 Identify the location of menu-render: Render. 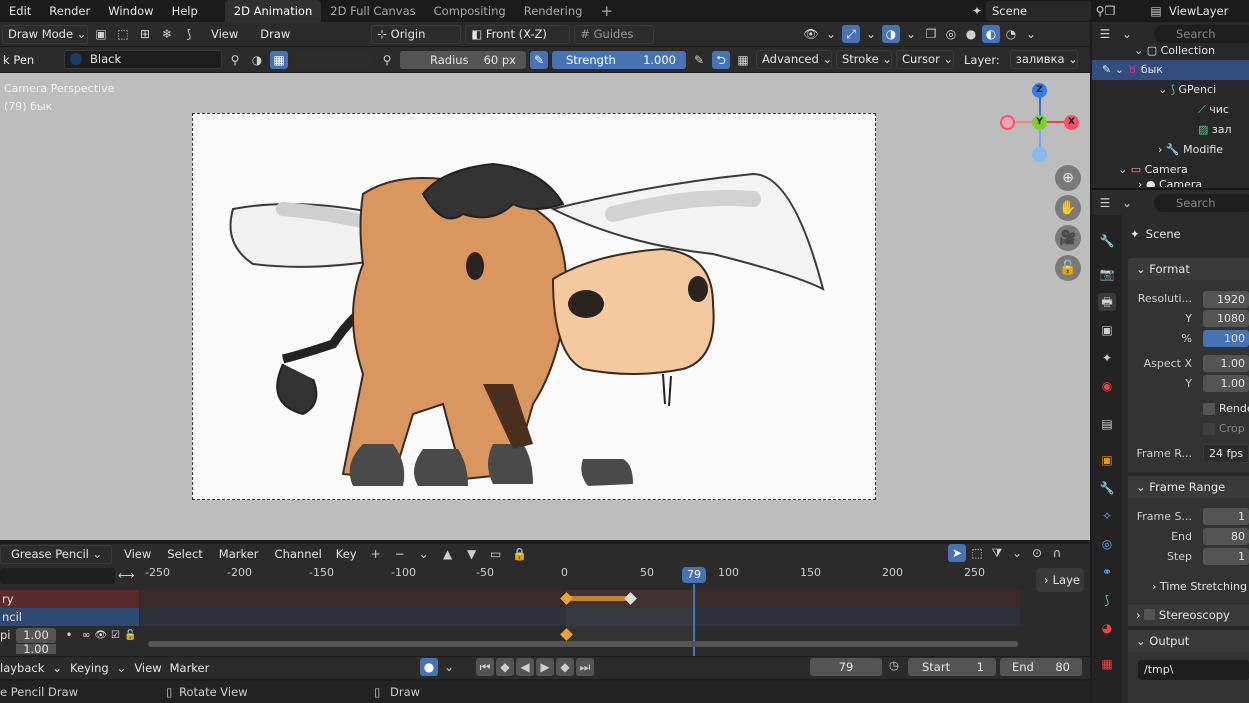
(69, 11).